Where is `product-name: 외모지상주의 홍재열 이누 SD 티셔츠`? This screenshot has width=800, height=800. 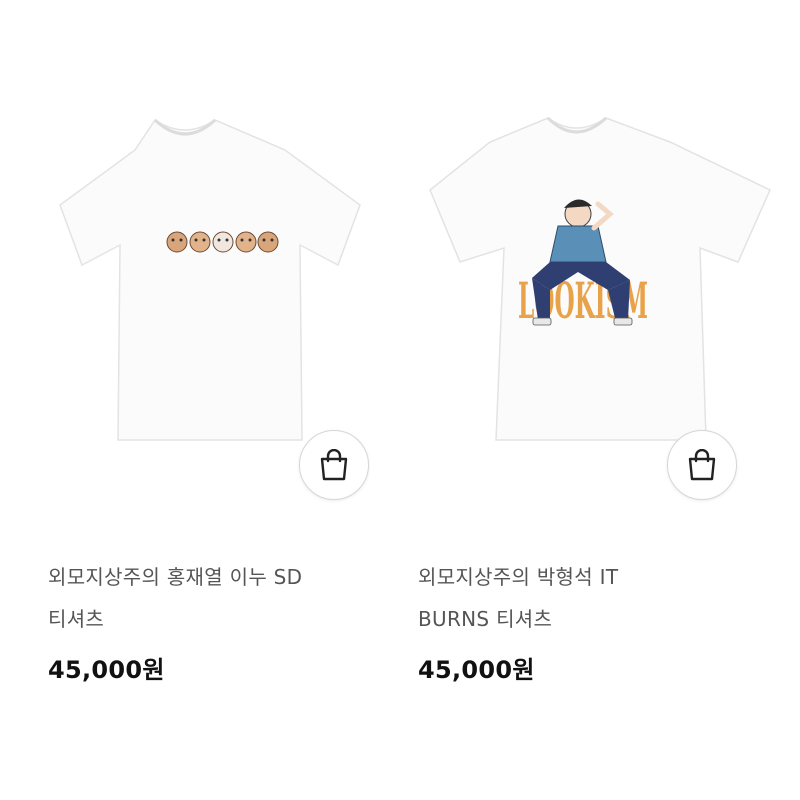
product-name: 외모지상주의 홍재열 이누 SD 티셔츠 is located at coordinates (208, 598).